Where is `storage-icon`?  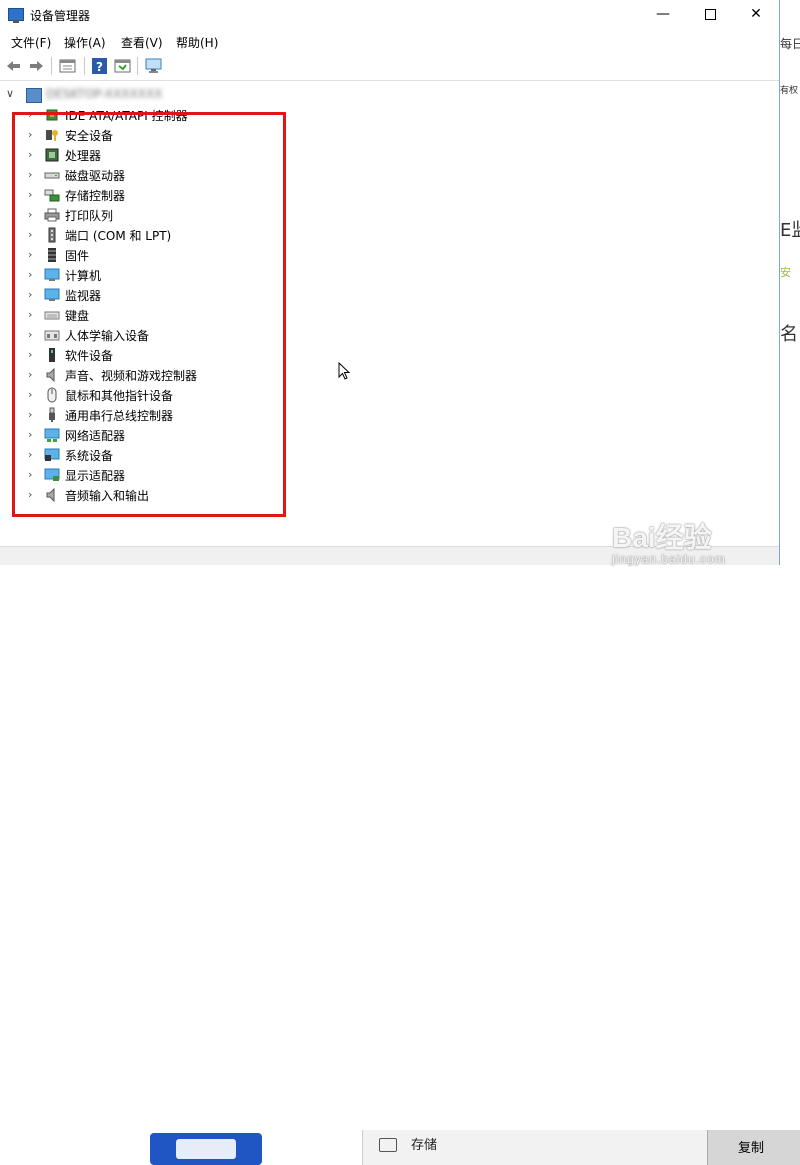
storage-icon is located at coordinates (388, 1145).